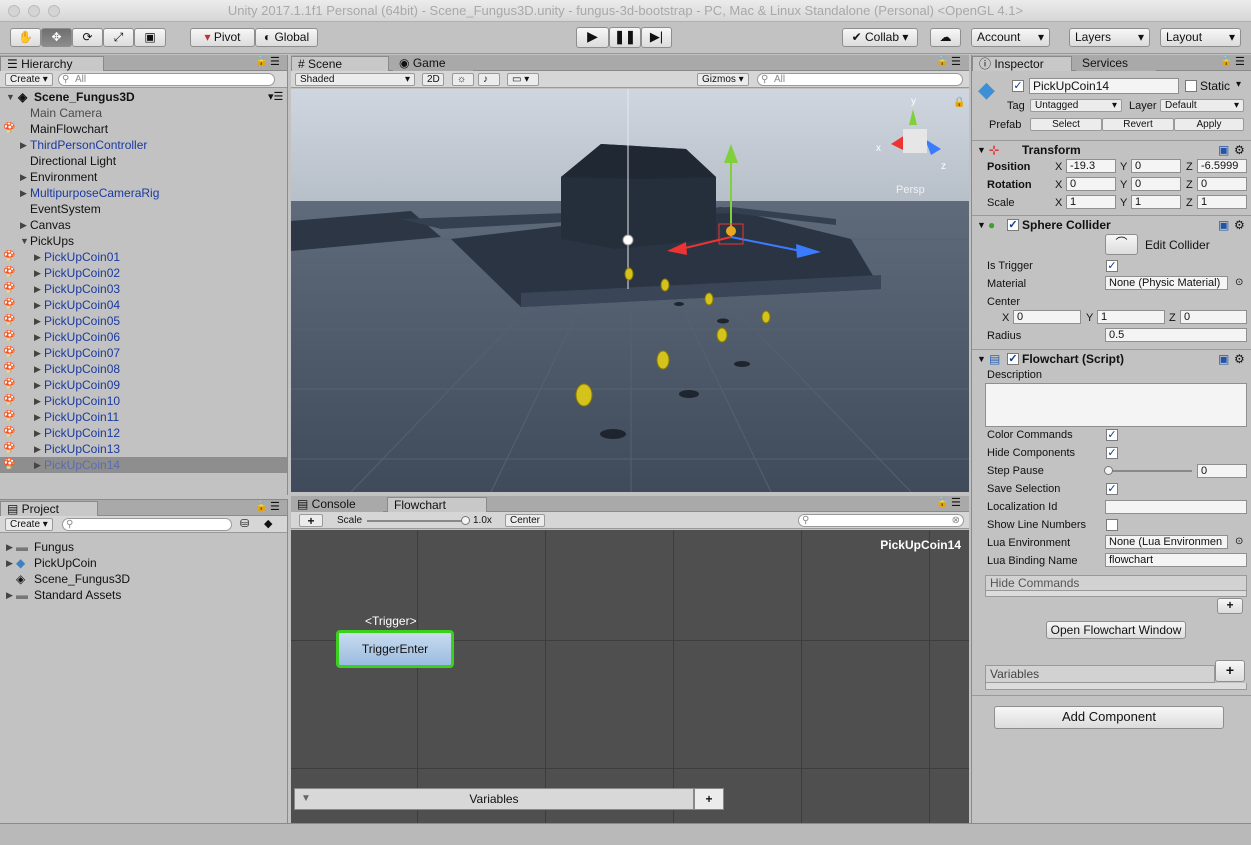 The height and width of the screenshot is (845, 1251). Describe the element at coordinates (1138, 124) in the screenshot. I see `prefab-revert-button: Revert` at that location.